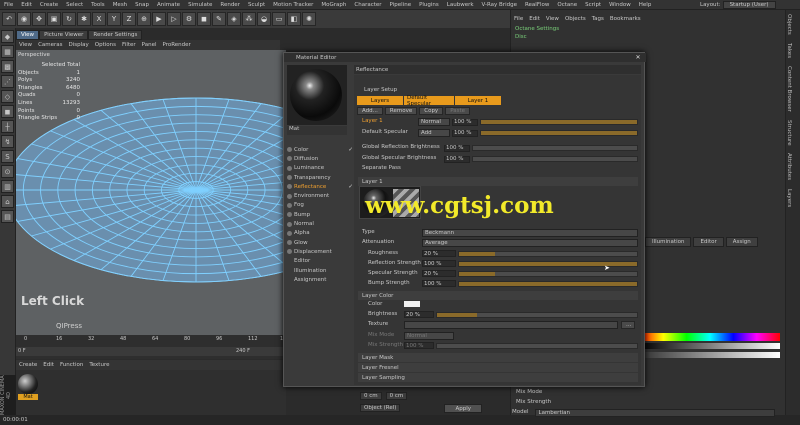  What do you see at coordinates (401, 111) in the screenshot?
I see `remove-layer-button: Remove` at bounding box center [401, 111].